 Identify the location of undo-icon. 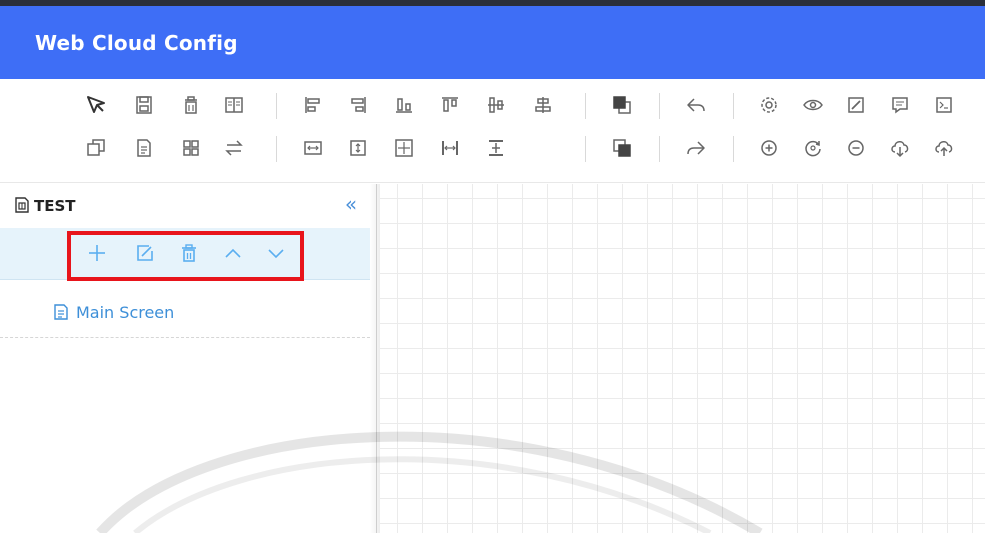
(696, 105).